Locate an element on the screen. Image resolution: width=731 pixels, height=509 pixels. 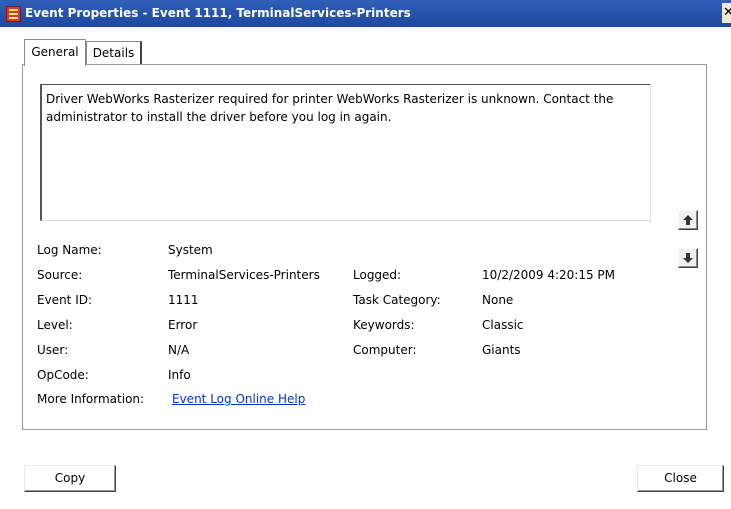
level-value: Error is located at coordinates (182, 325).